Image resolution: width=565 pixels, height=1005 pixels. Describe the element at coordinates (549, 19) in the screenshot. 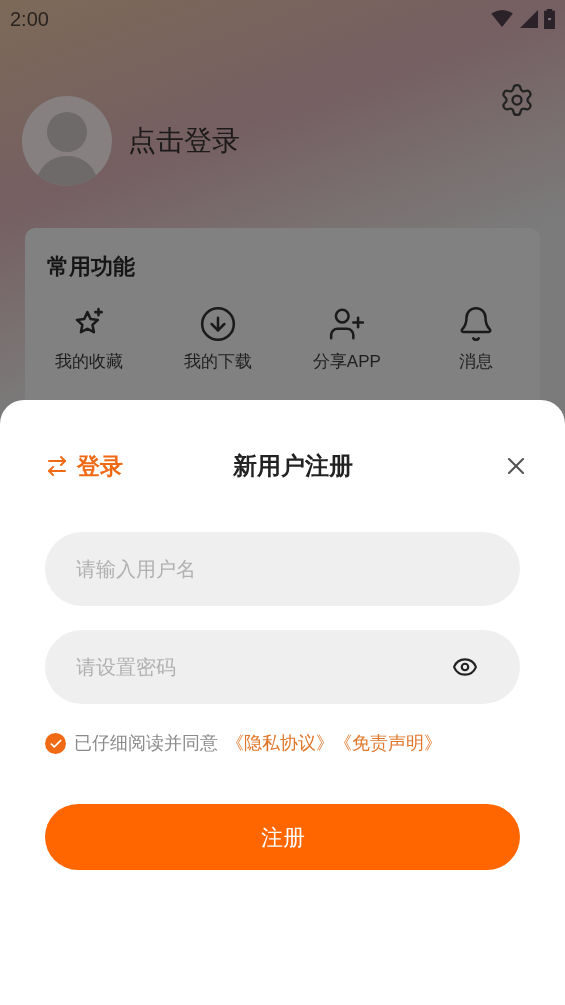

I see `battery-icon` at that location.